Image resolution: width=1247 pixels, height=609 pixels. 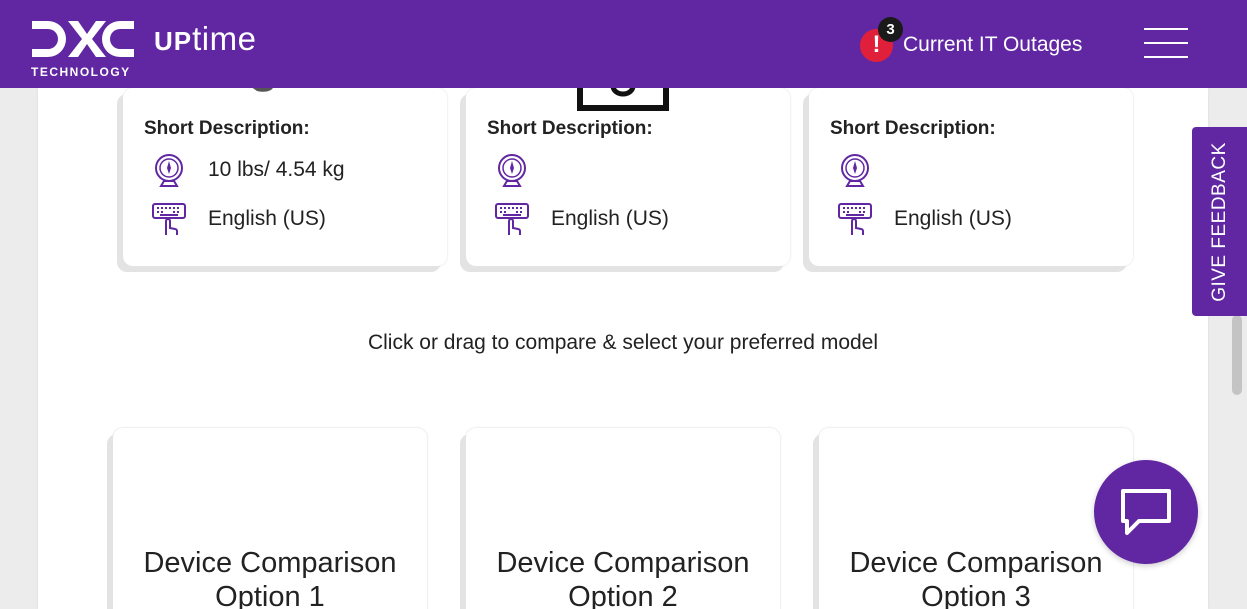 What do you see at coordinates (993, 44) in the screenshot?
I see `outage-label: Current IT Outages` at bounding box center [993, 44].